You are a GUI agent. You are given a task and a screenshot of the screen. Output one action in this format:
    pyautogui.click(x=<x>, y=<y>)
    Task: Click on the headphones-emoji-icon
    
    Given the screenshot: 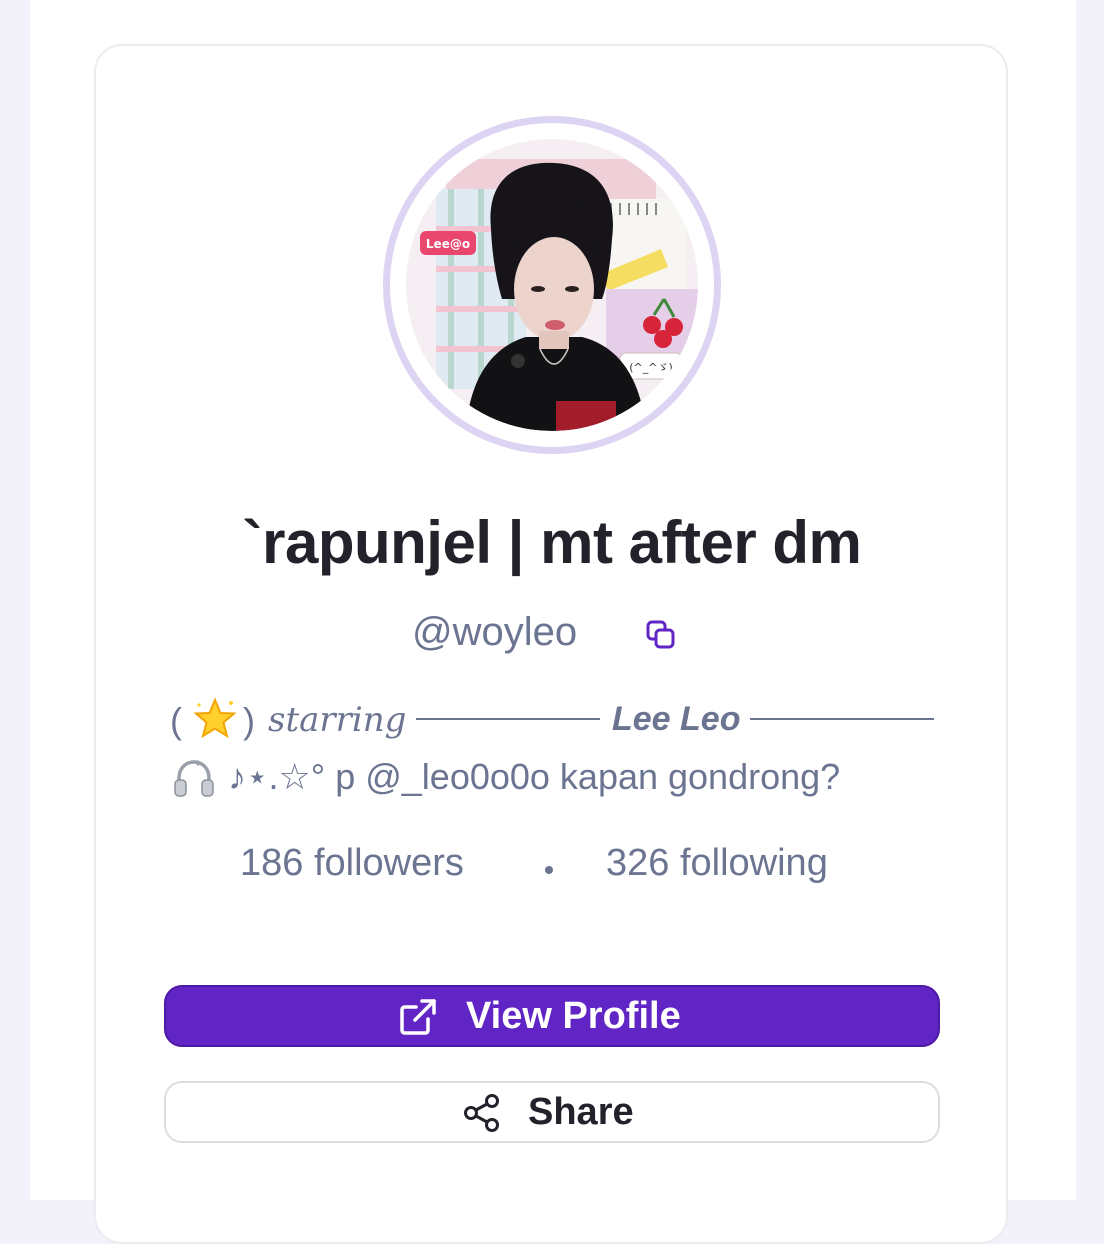 What is the action you would take?
    pyautogui.click(x=194, y=778)
    